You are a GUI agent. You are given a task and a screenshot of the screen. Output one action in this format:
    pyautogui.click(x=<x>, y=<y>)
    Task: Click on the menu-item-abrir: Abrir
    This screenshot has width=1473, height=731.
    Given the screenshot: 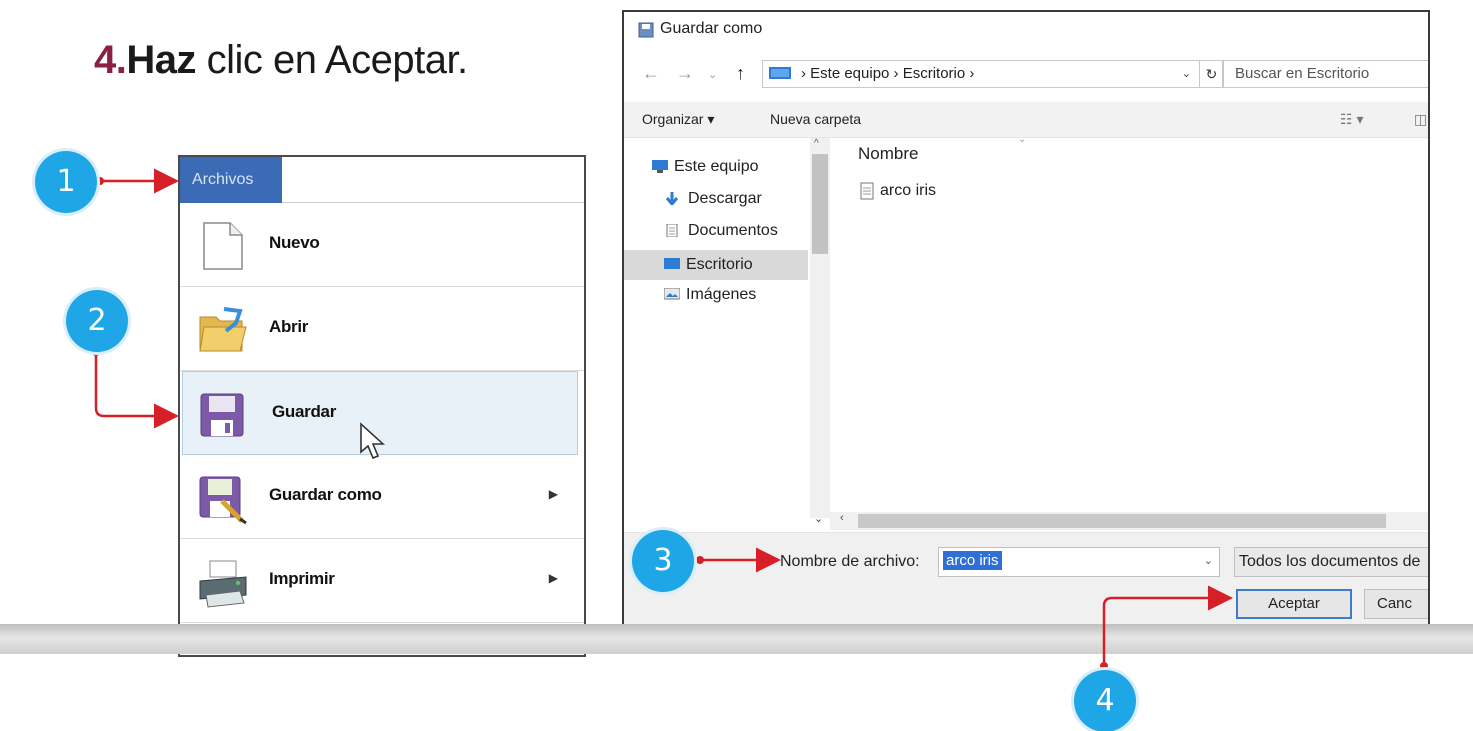 What is the action you would take?
    pyautogui.click(x=382, y=329)
    